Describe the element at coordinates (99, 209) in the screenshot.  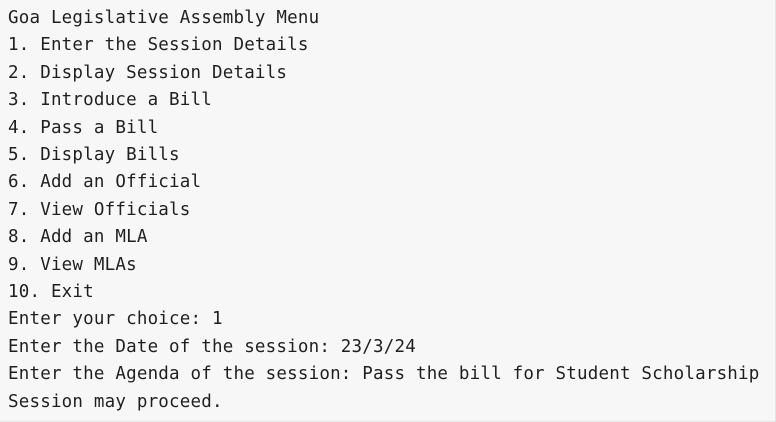
I see `menu-item-view-officials: 7. View Officials` at that location.